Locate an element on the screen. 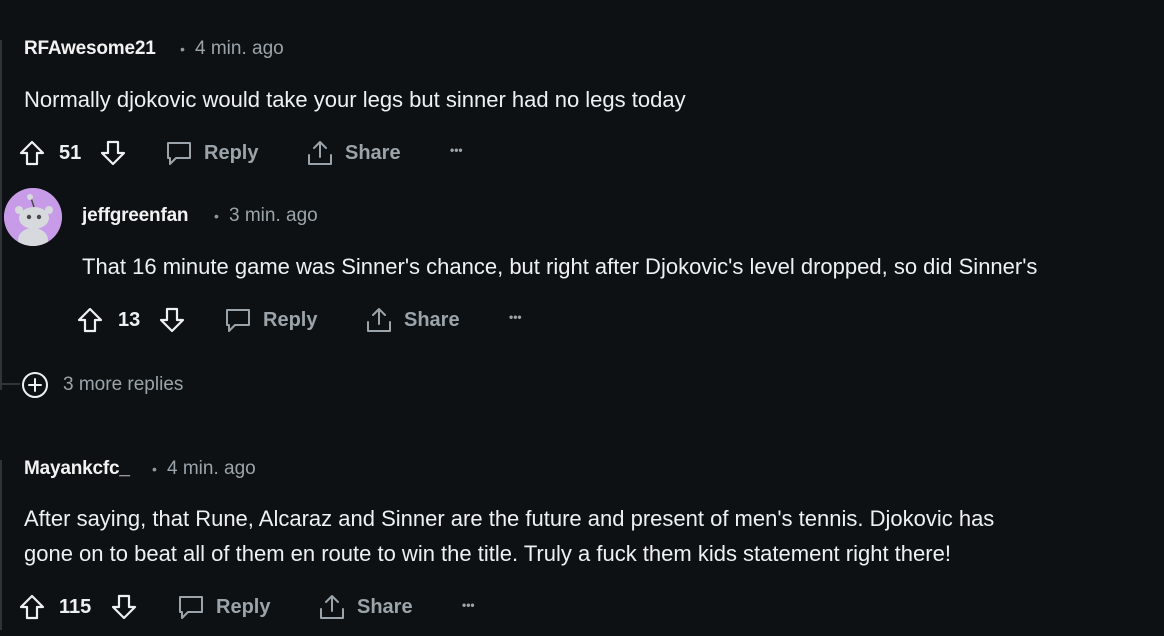 This screenshot has height=636, width=1164. comment-time: 3 min. ago is located at coordinates (273, 216).